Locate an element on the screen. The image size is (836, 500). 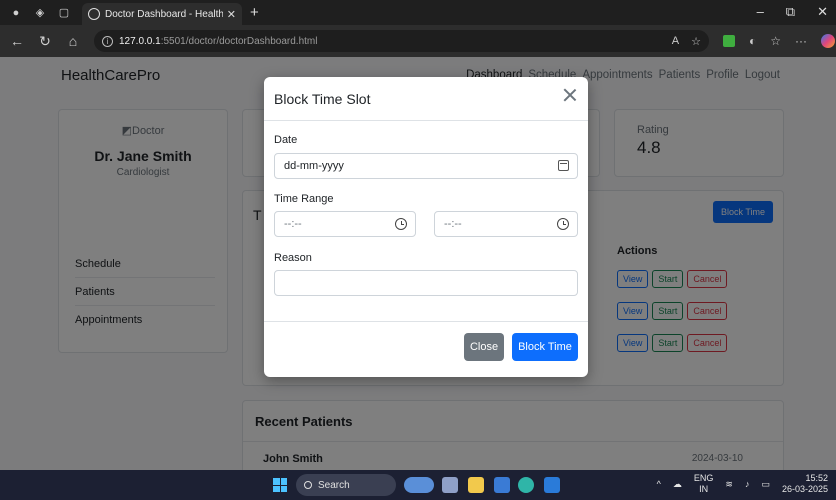
windows-start-icon is located at coordinates (280, 485).